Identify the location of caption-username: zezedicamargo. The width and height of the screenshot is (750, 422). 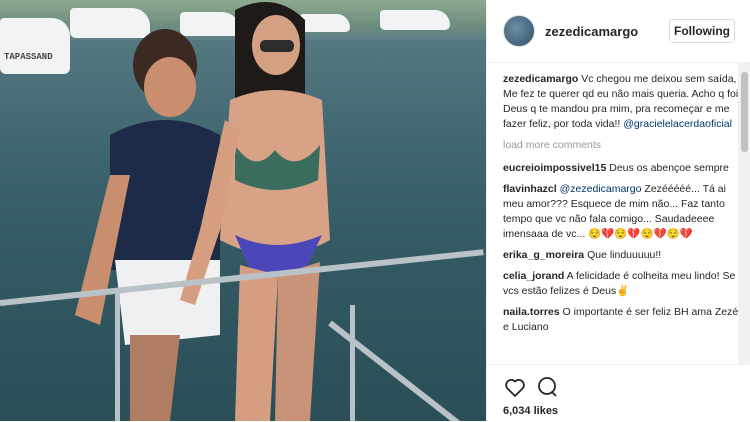
(540, 79).